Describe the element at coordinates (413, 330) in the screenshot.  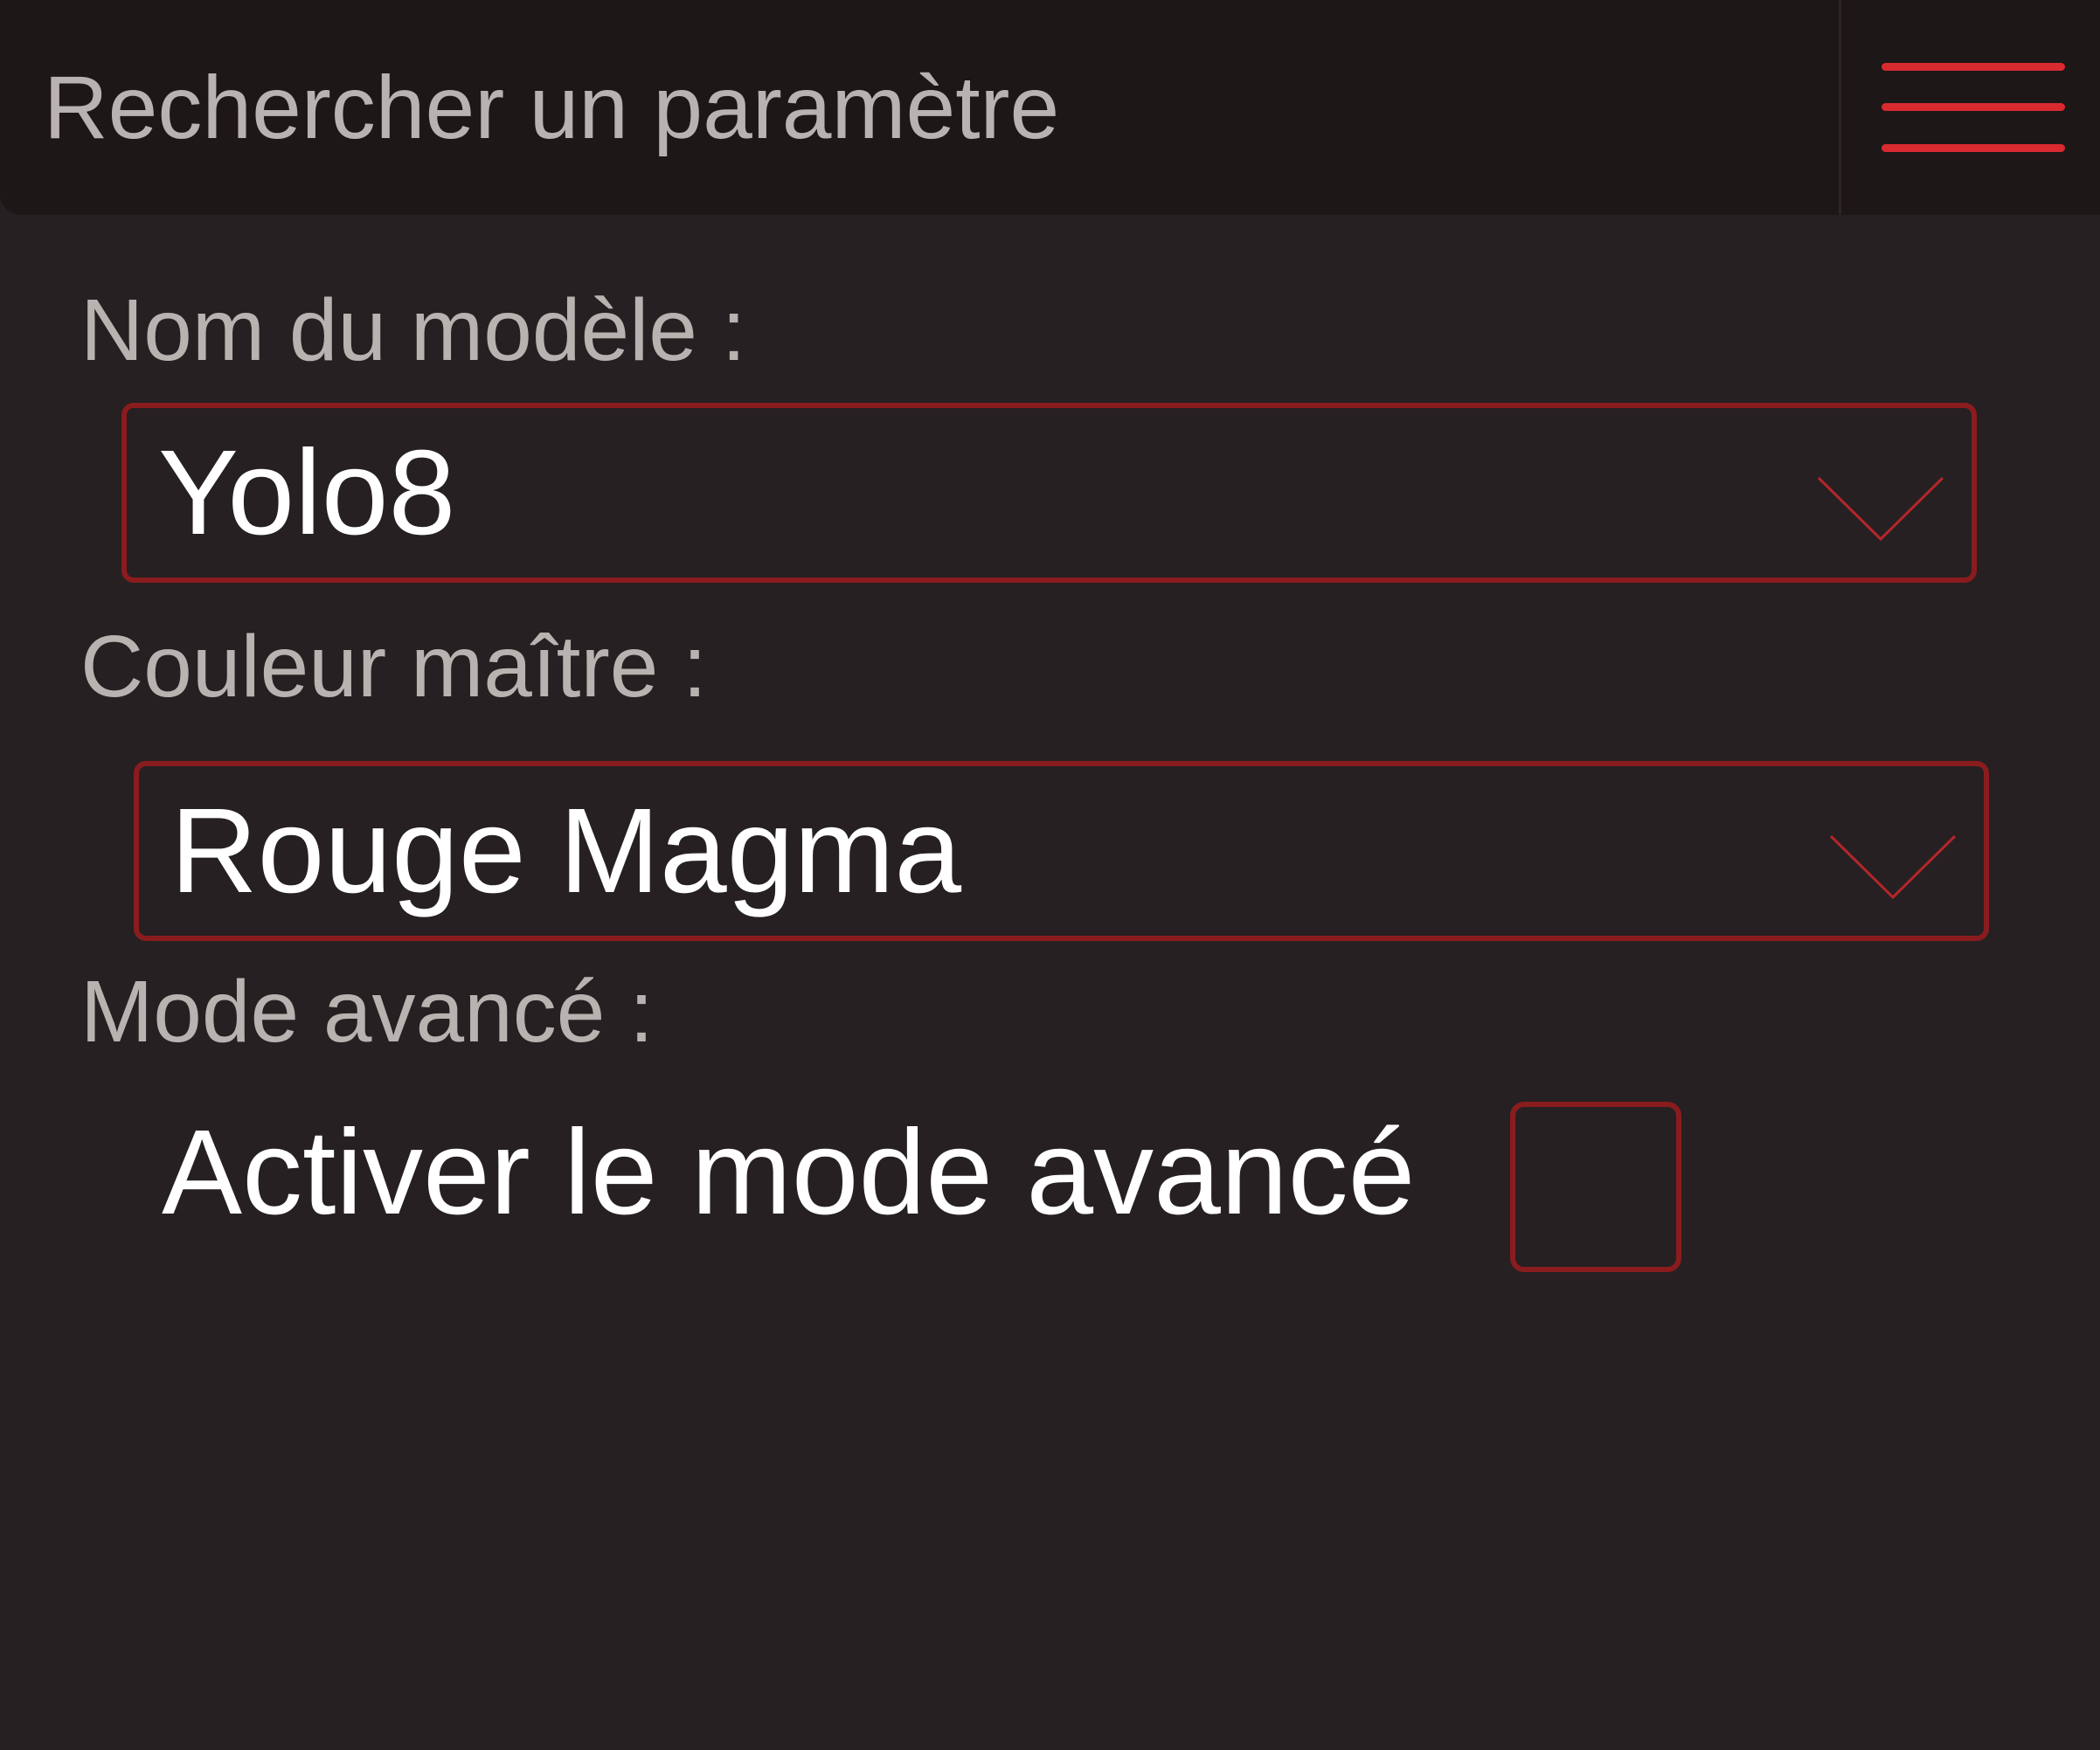
I see `model-name-label: Nom du modèle :` at that location.